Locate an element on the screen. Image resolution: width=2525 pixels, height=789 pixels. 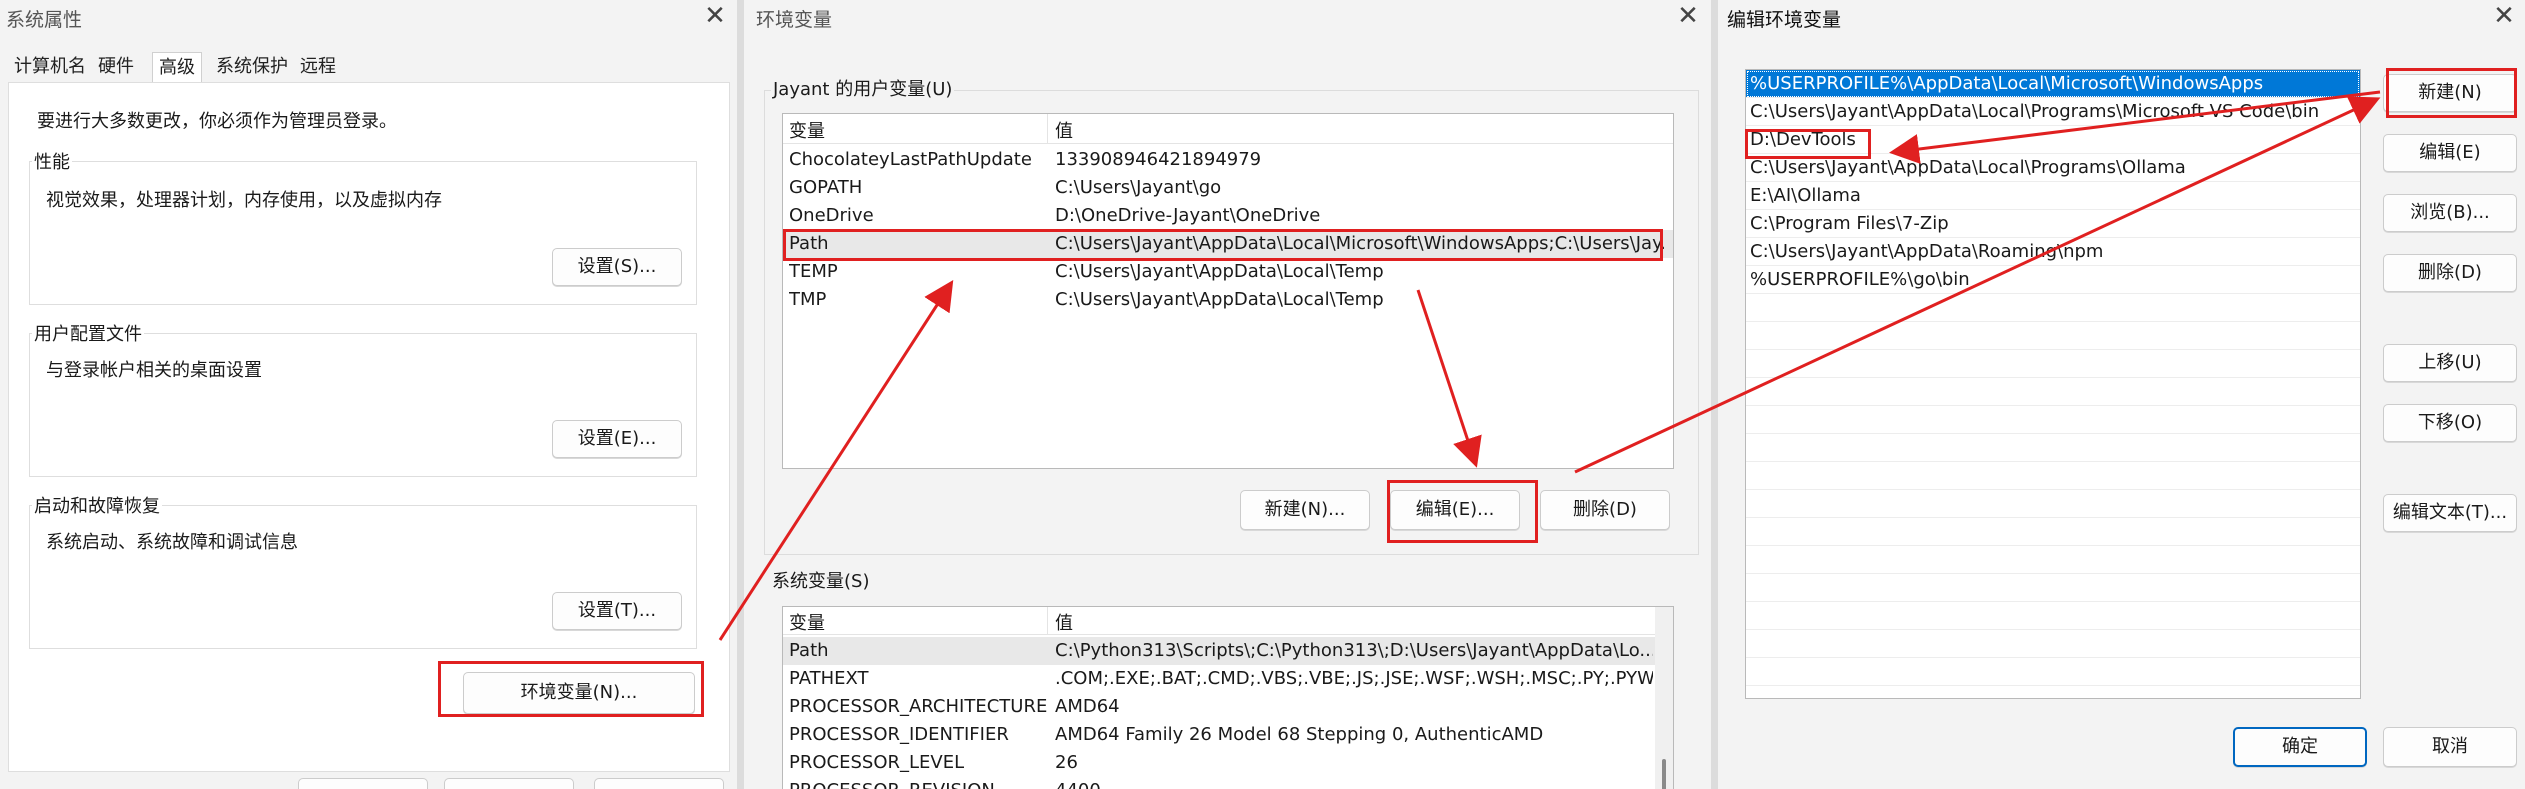
tab-remote: 远程 is located at coordinates (318, 67).